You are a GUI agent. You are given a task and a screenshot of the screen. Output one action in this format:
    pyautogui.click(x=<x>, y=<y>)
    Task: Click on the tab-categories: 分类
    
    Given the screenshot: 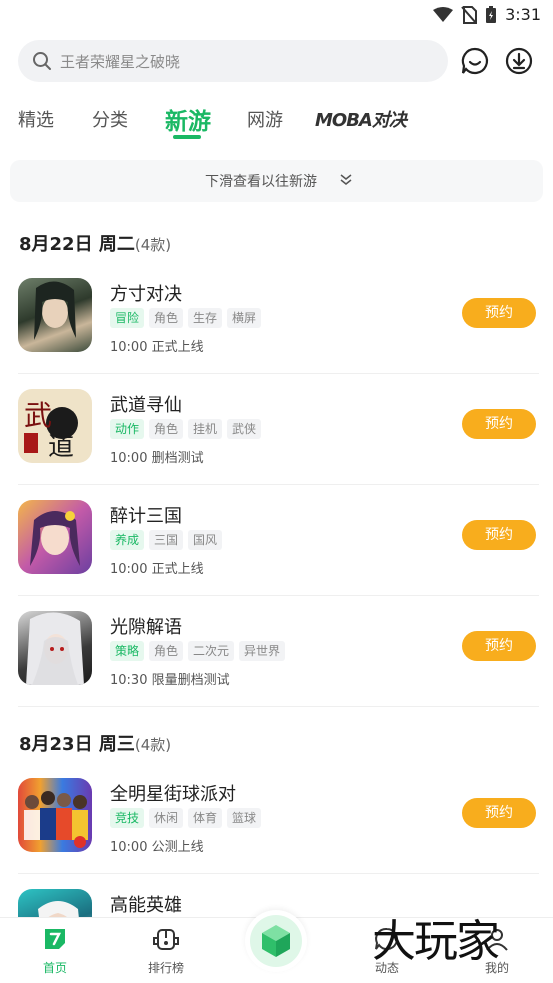 What is the action you would take?
    pyautogui.click(x=110, y=119)
    